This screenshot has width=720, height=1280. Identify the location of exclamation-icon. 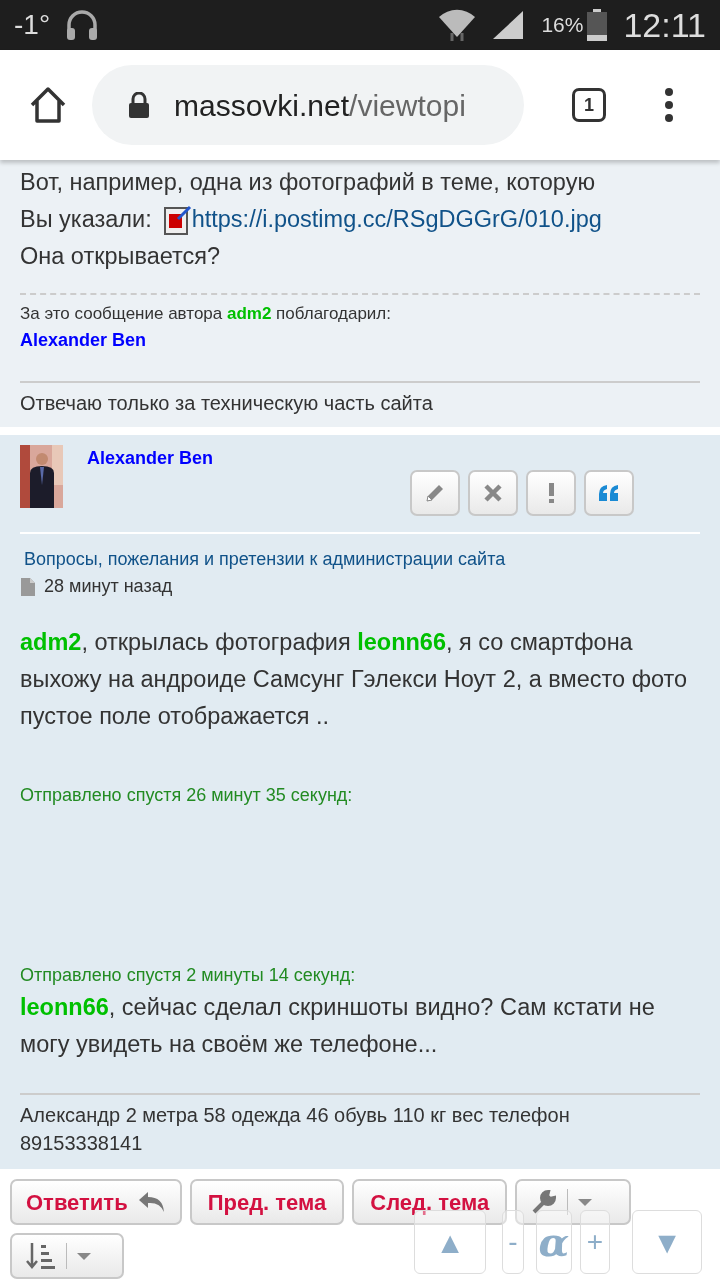
(551, 493).